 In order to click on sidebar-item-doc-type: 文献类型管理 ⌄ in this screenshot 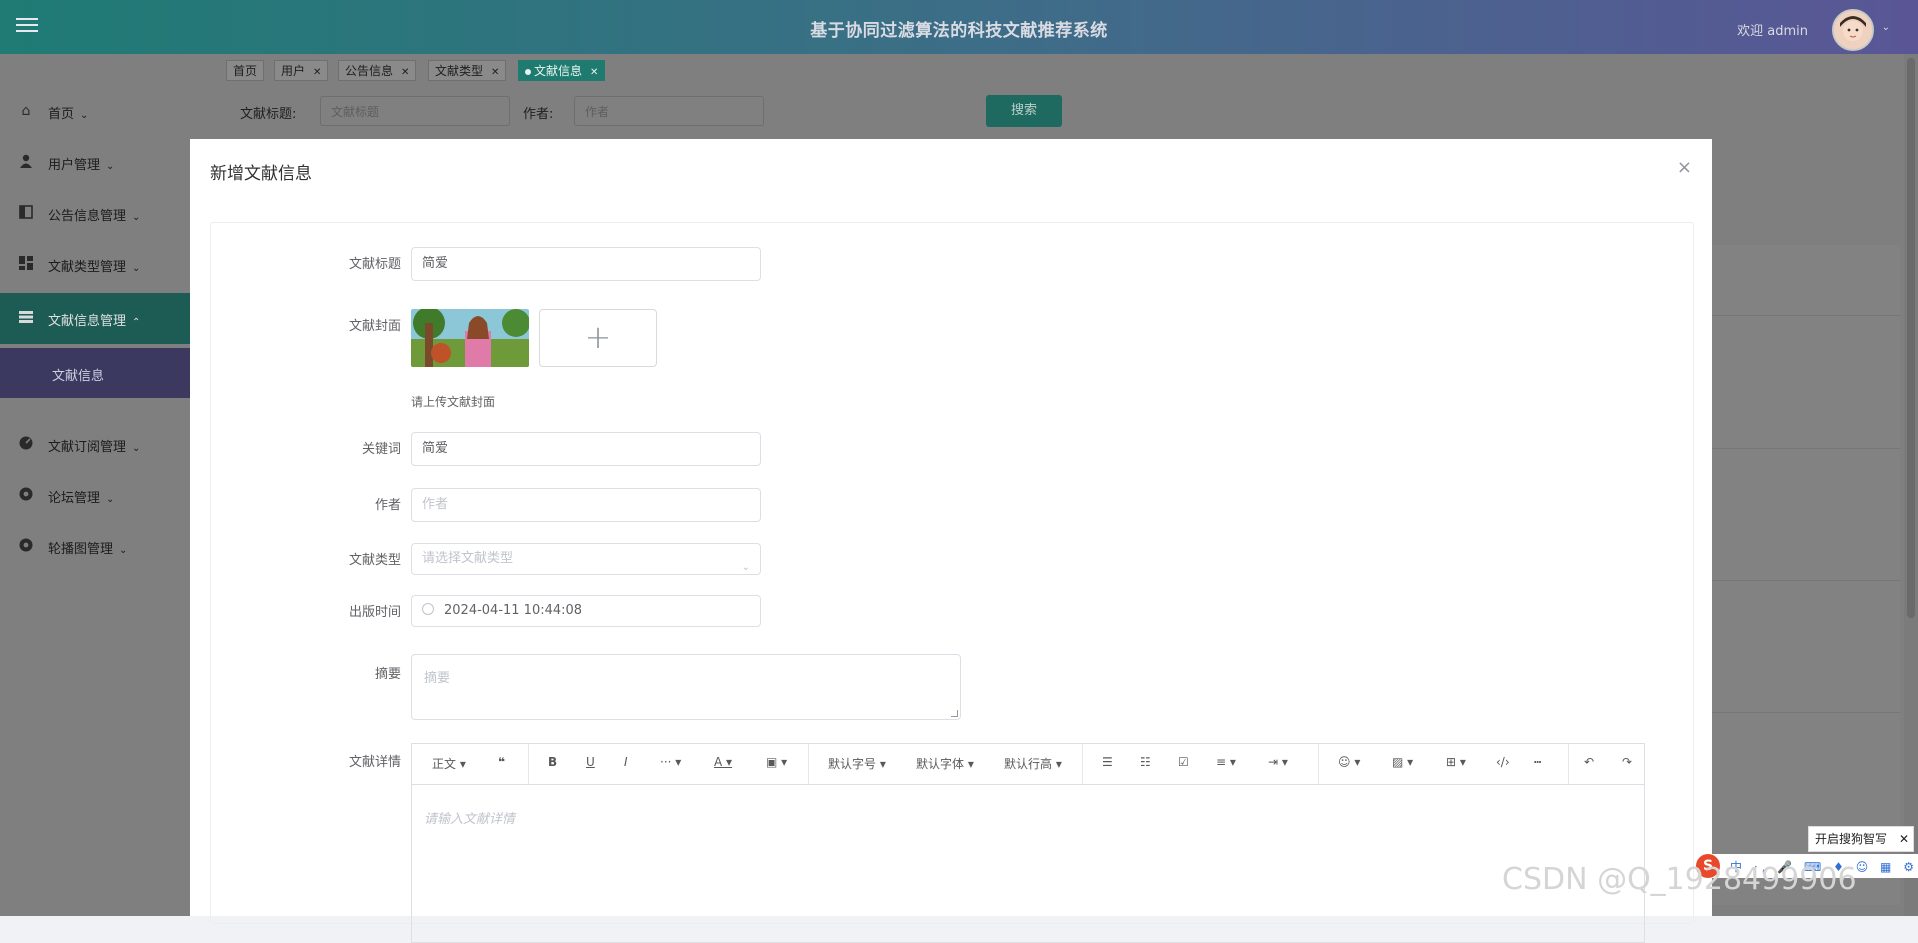, I will do `click(95, 264)`.